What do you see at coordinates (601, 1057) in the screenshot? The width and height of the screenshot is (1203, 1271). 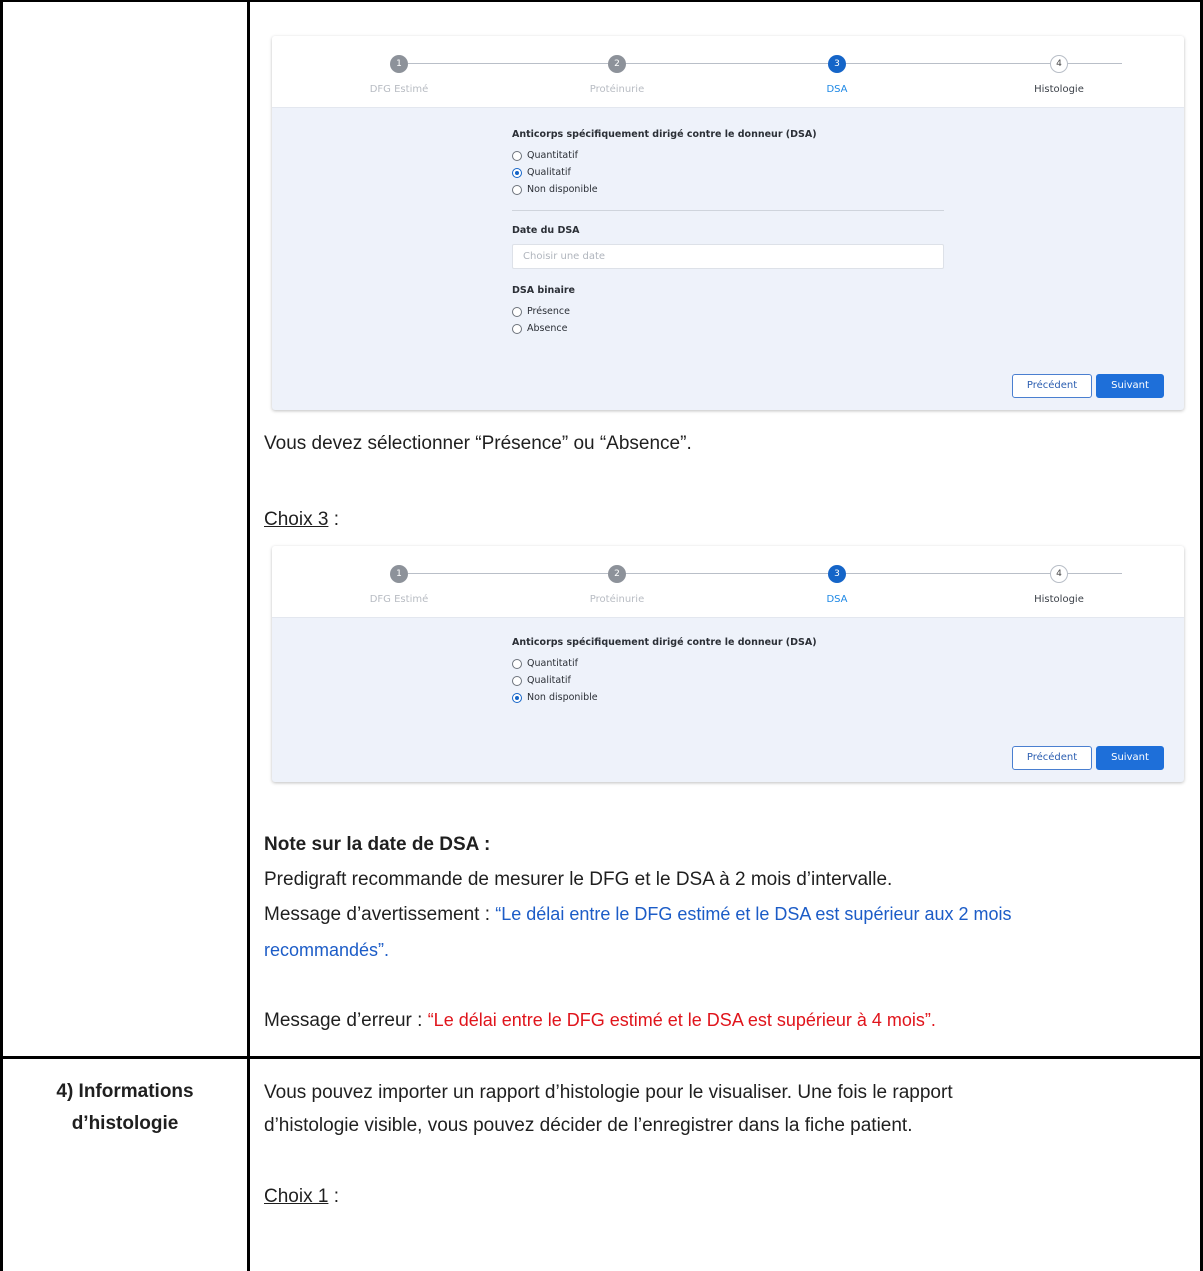 I see `table-row-divider` at bounding box center [601, 1057].